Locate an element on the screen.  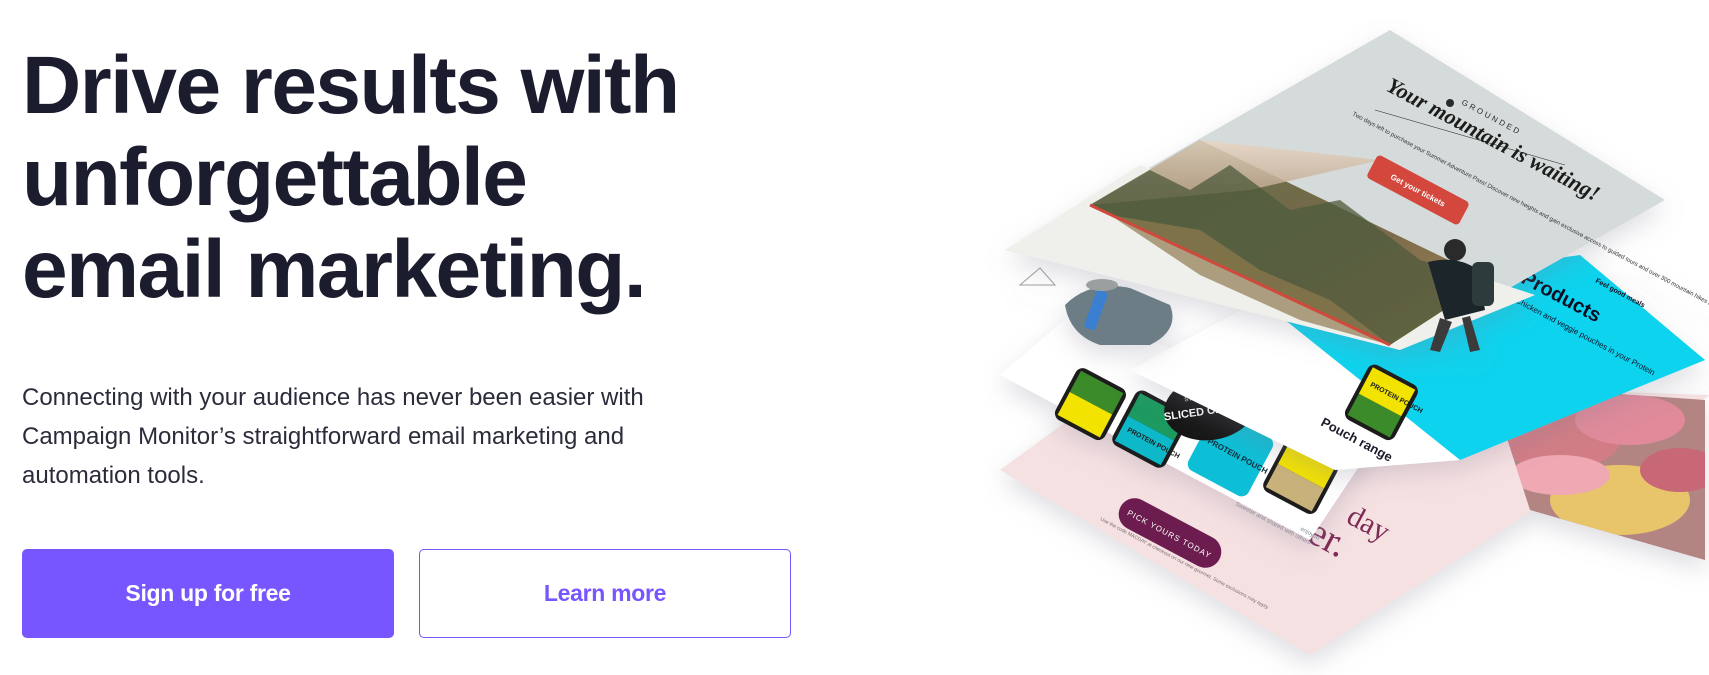
description-line-3: automation tools. is located at coordinates (113, 475).